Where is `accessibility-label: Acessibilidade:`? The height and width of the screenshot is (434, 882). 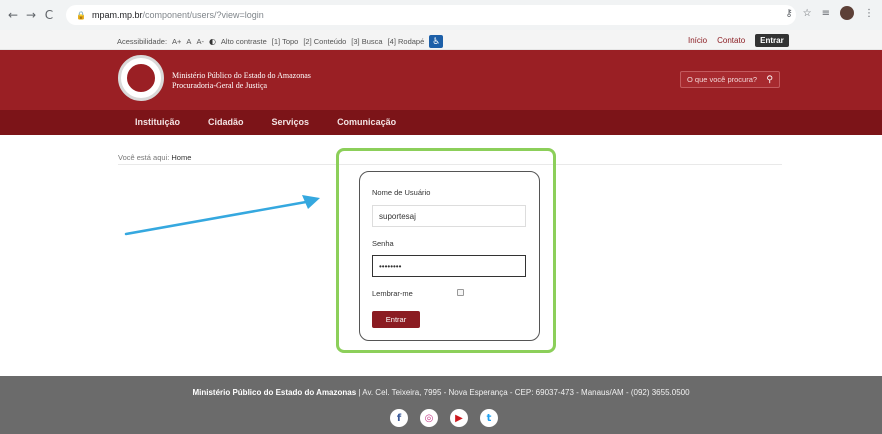
accessibility-label: Acessibilidade: is located at coordinates (142, 41).